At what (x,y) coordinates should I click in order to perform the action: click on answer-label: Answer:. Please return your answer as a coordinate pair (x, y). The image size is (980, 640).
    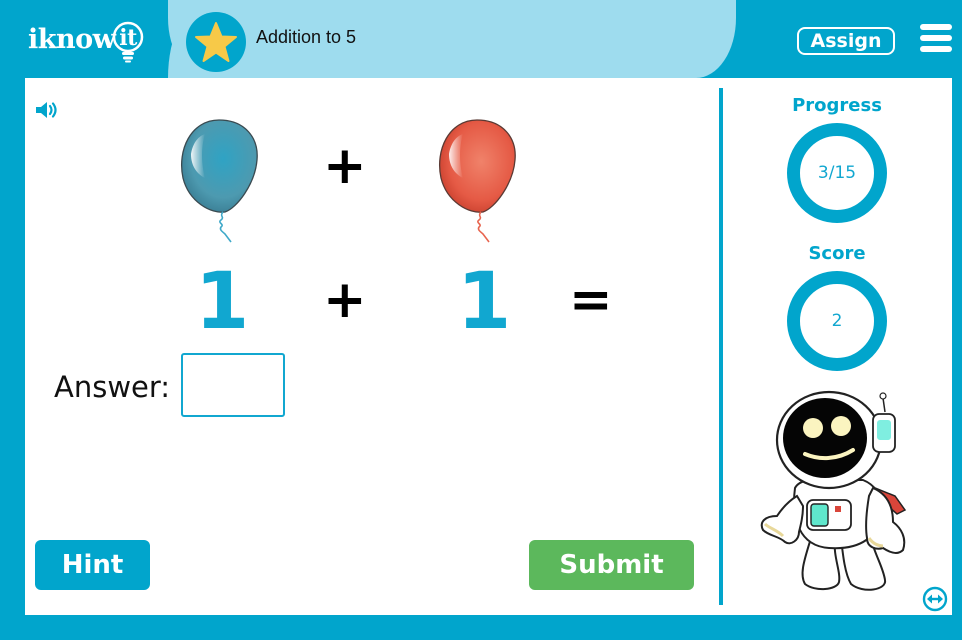
    Looking at the image, I should click on (112, 387).